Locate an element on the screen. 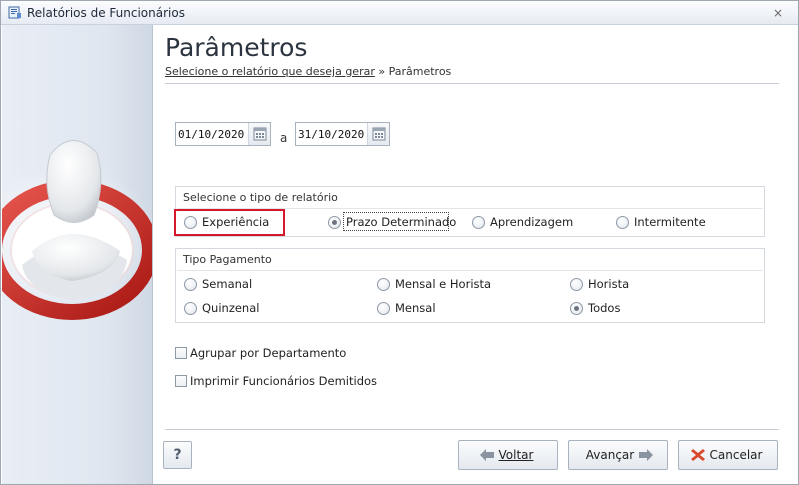  header-divider is located at coordinates (472, 83).